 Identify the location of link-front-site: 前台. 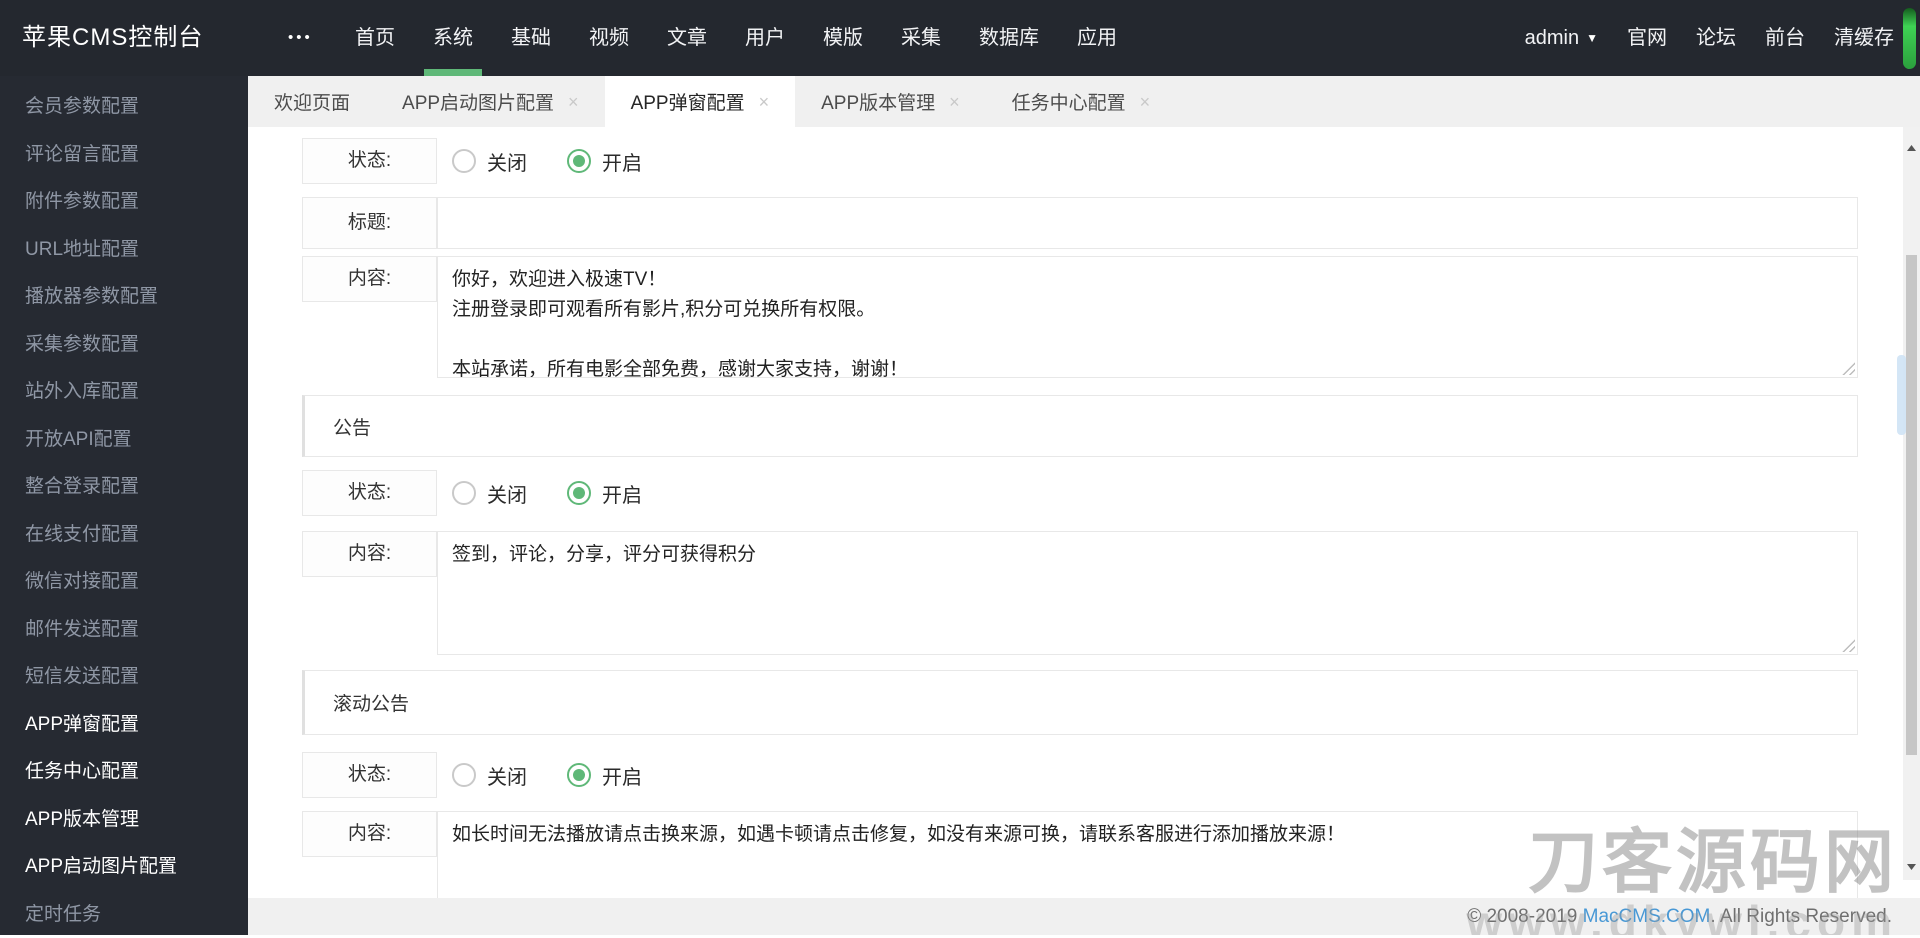
(1785, 38).